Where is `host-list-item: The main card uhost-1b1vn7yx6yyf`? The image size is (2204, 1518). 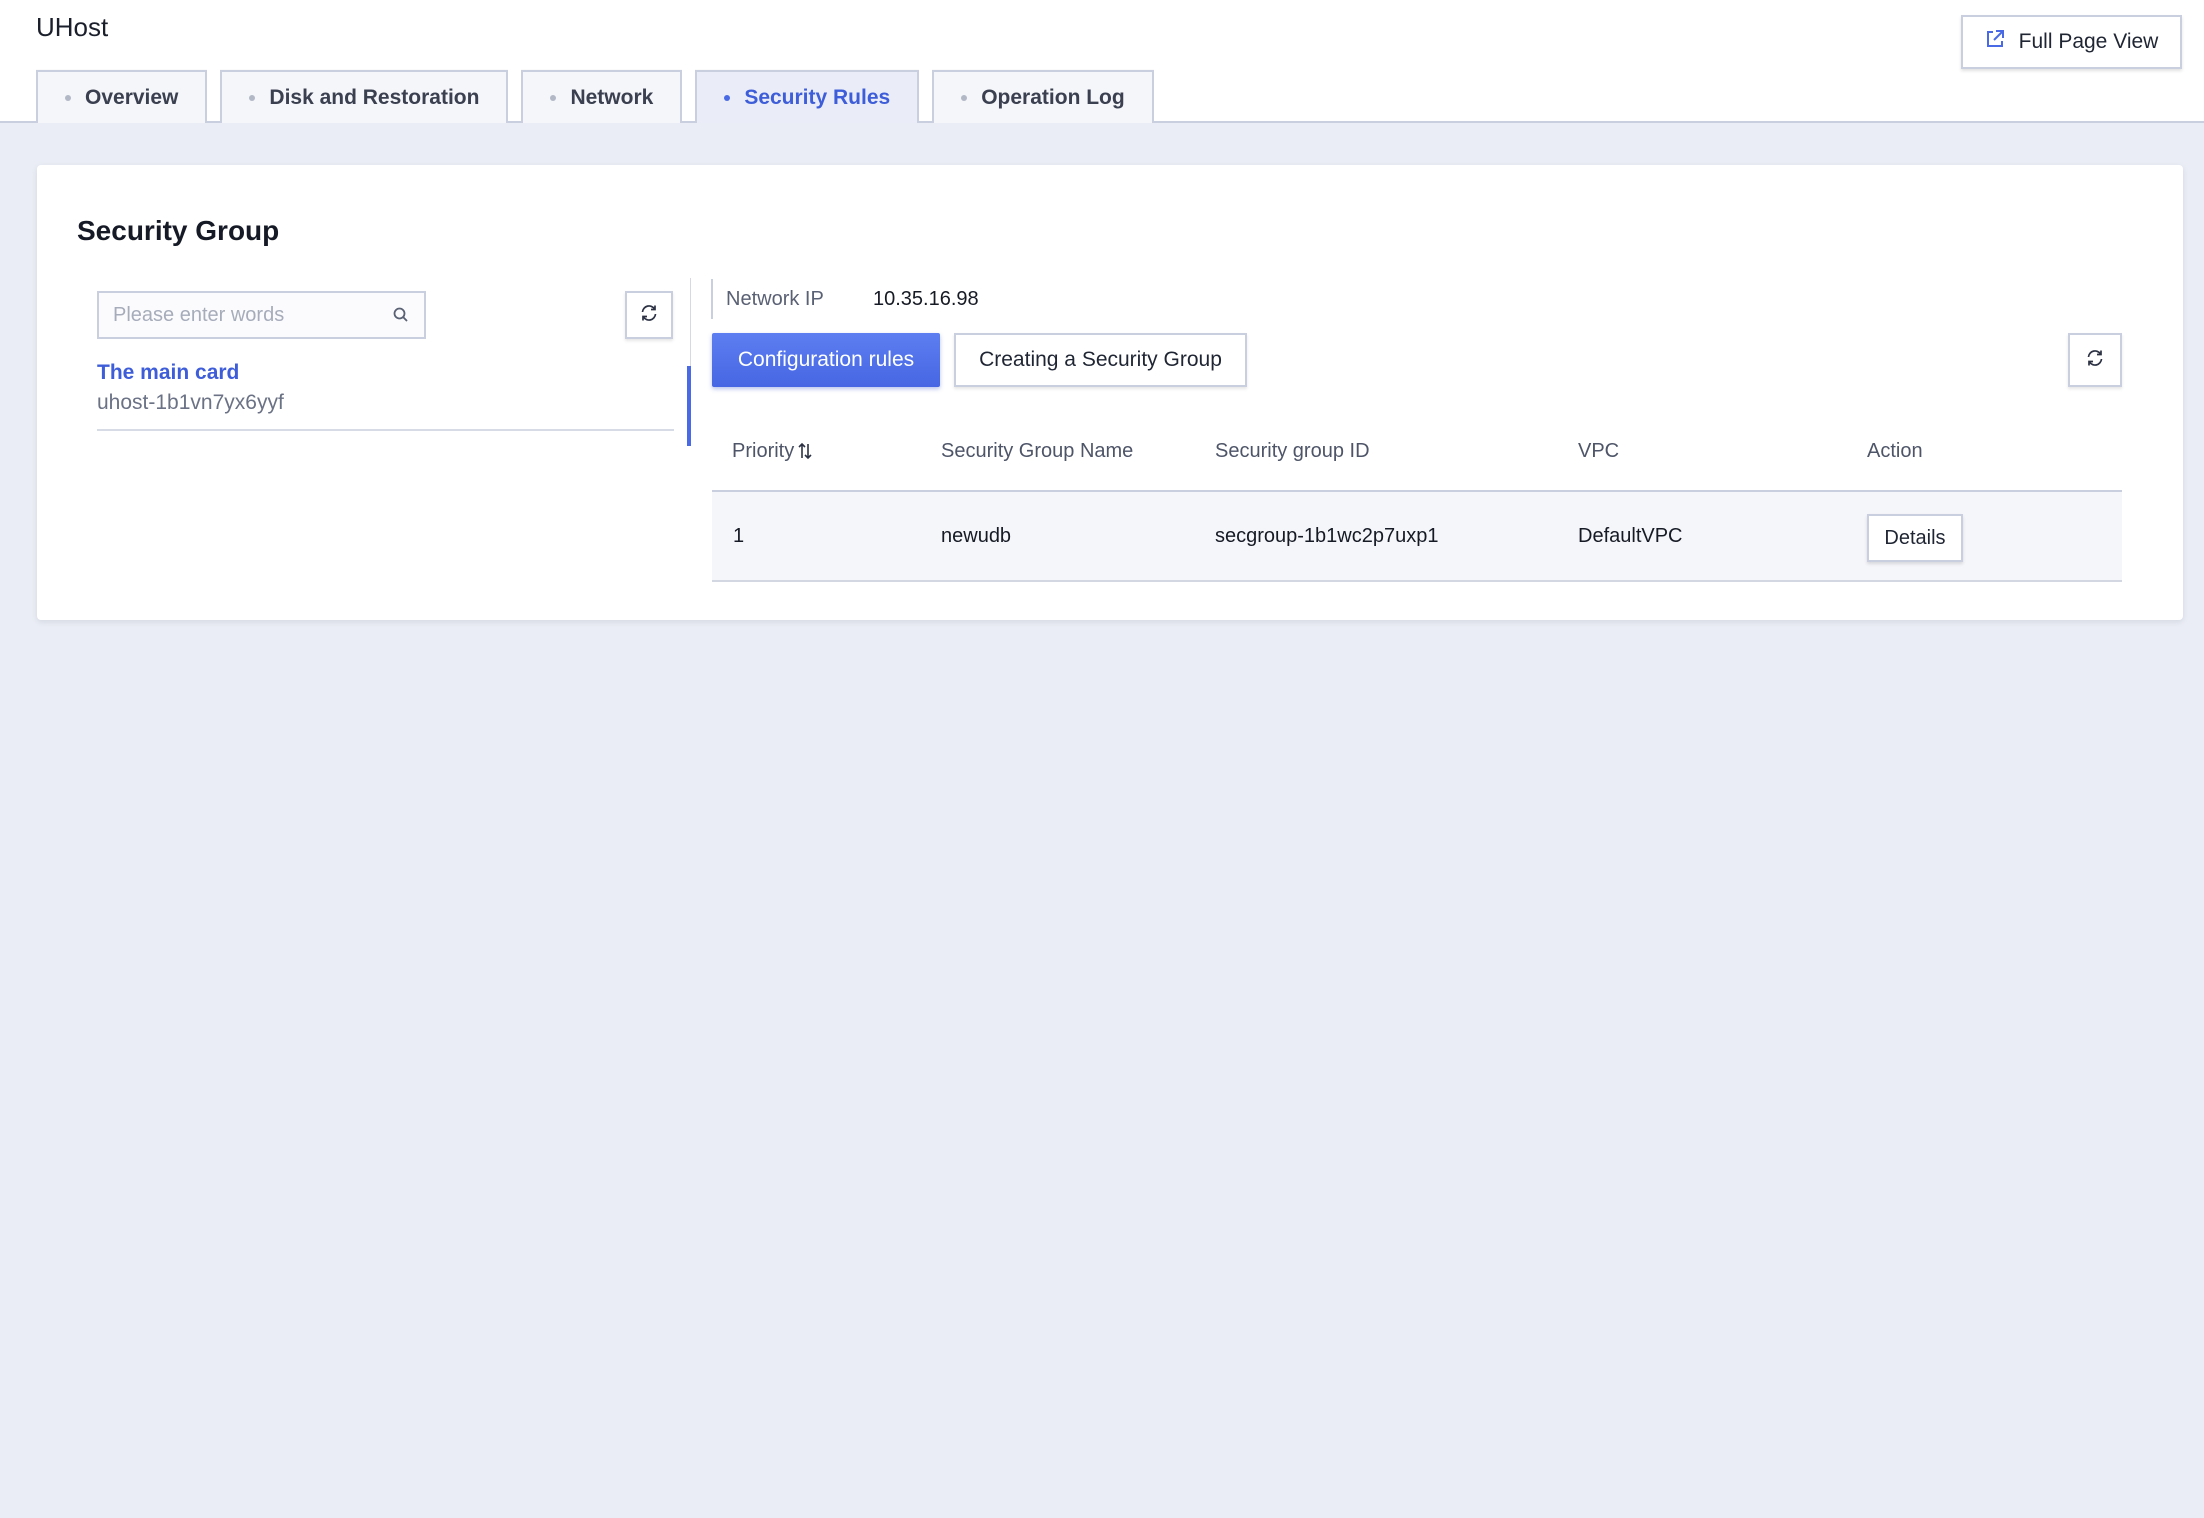 host-list-item: The main card uhost-1b1vn7yx6yyf is located at coordinates (385, 396).